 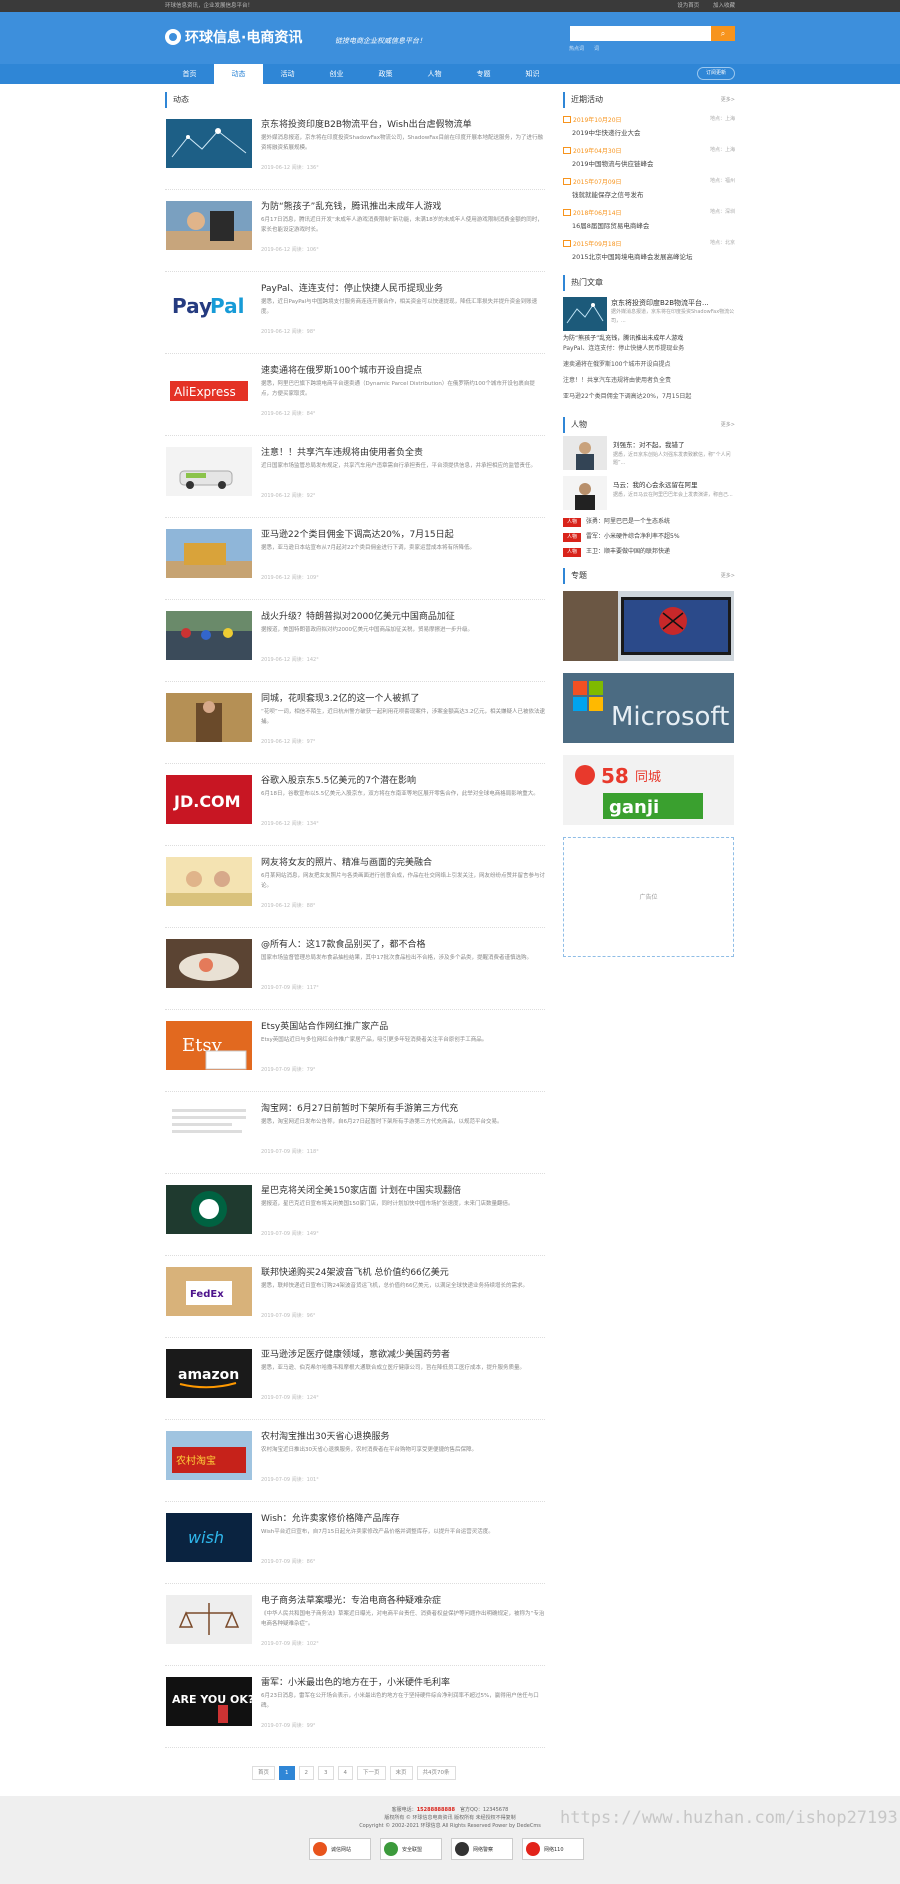 I want to click on article-title: @所有人：这17款食品别买了，都不合格, so click(x=343, y=943).